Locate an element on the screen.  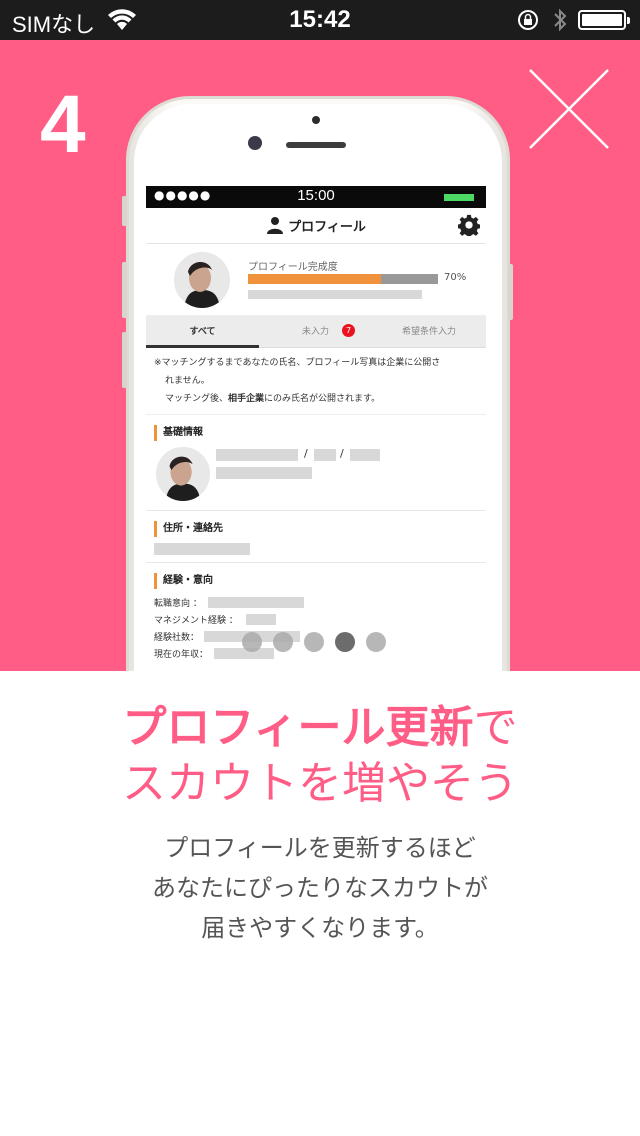
page-indicator is located at coordinates (320, 642).